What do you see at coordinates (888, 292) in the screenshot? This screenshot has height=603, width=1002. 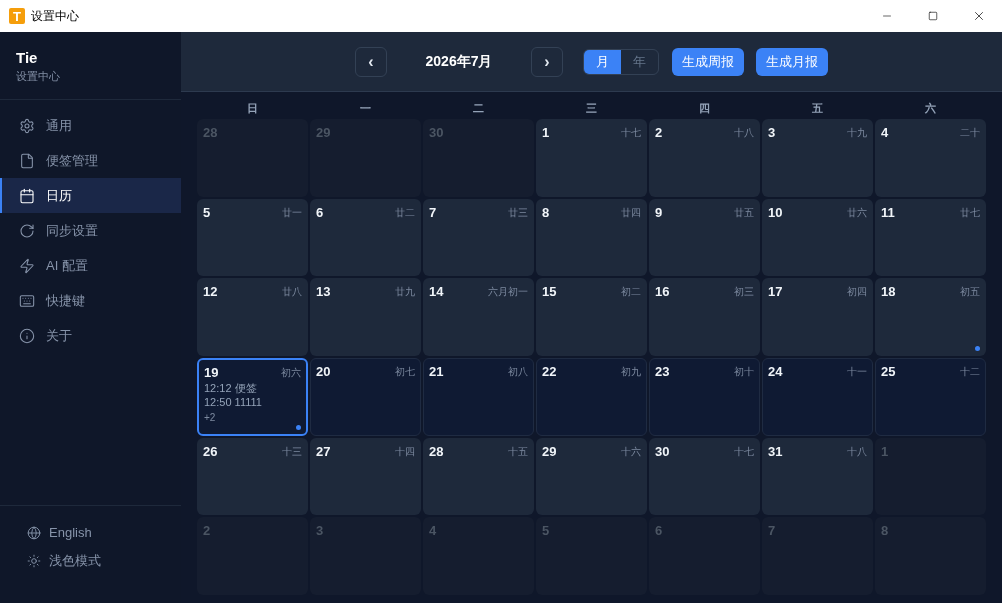 I see `day-number: 18` at bounding box center [888, 292].